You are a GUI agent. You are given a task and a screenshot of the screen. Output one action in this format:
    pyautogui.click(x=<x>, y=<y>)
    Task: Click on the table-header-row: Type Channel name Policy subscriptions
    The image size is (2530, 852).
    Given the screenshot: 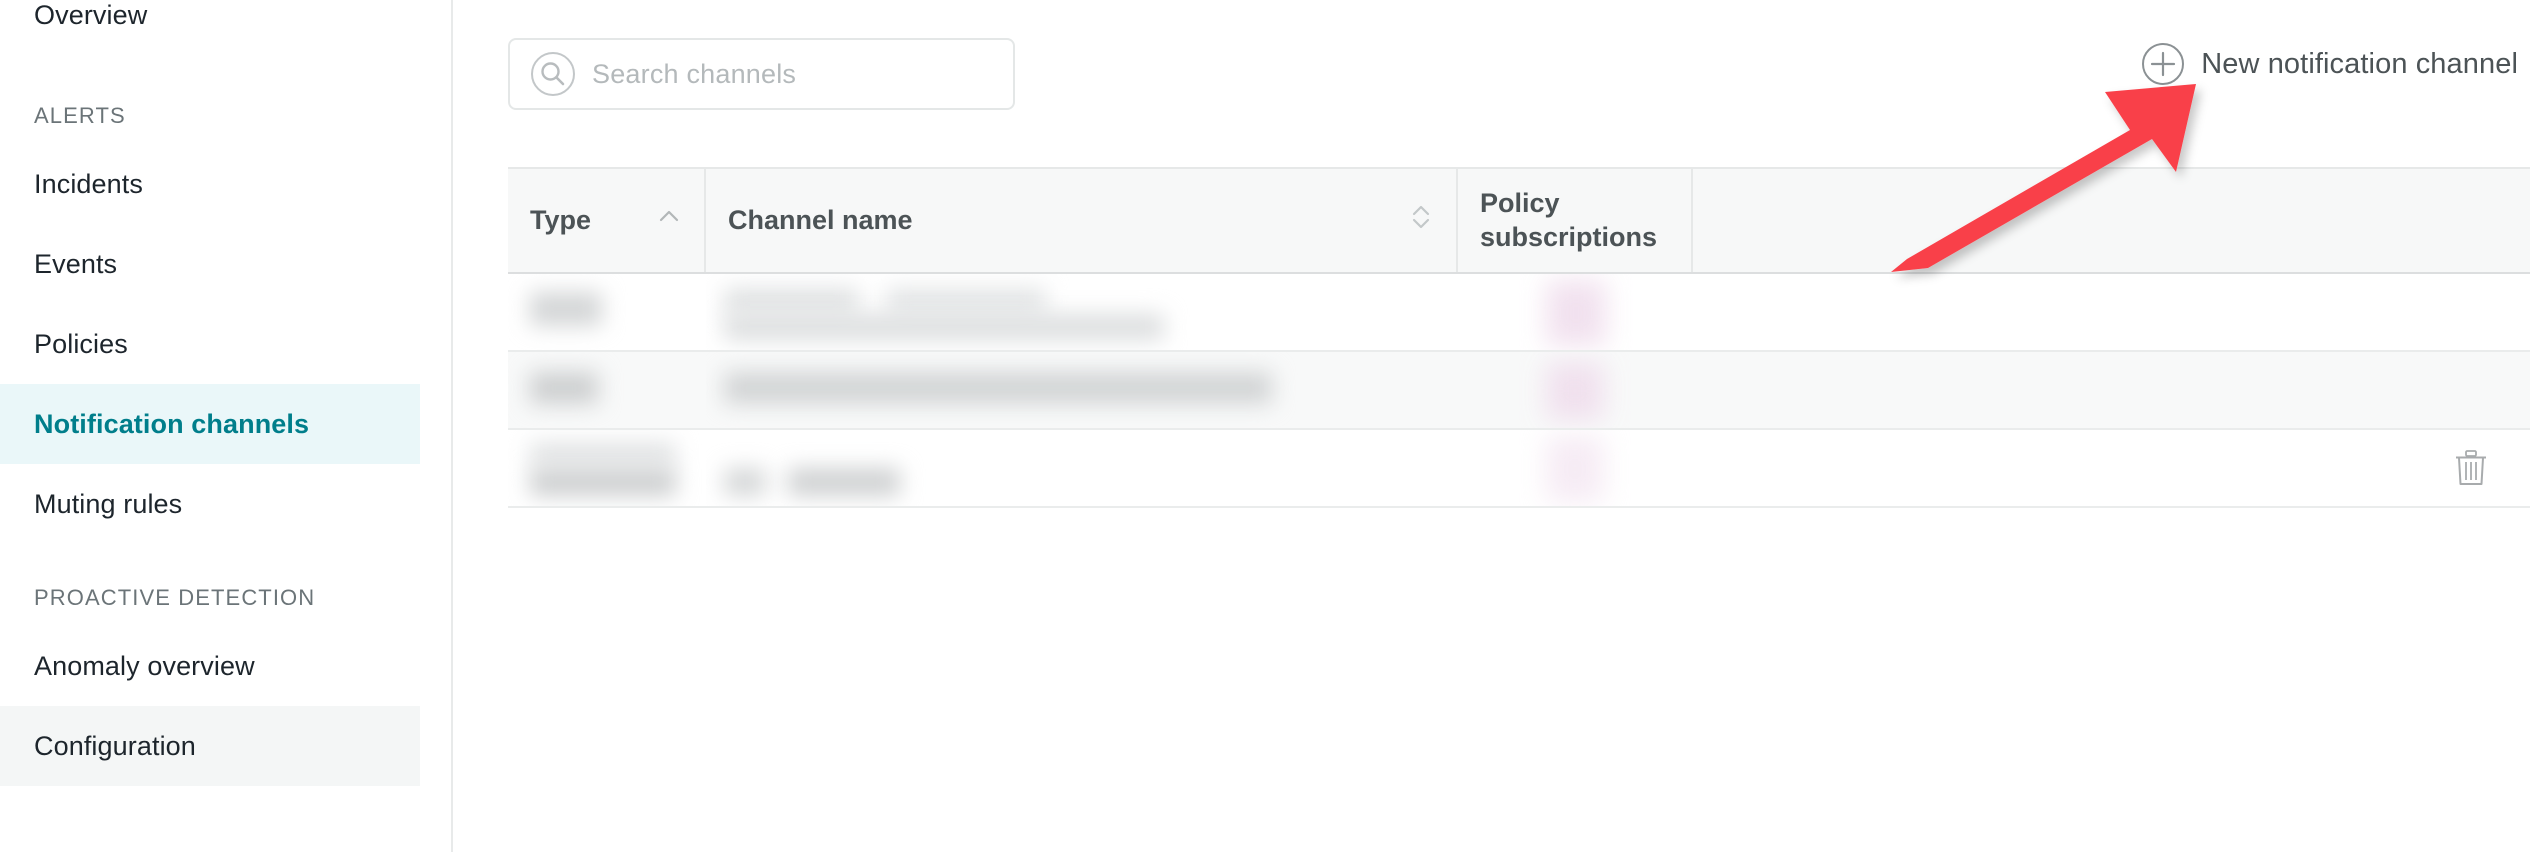 What is the action you would take?
    pyautogui.click(x=1519, y=221)
    